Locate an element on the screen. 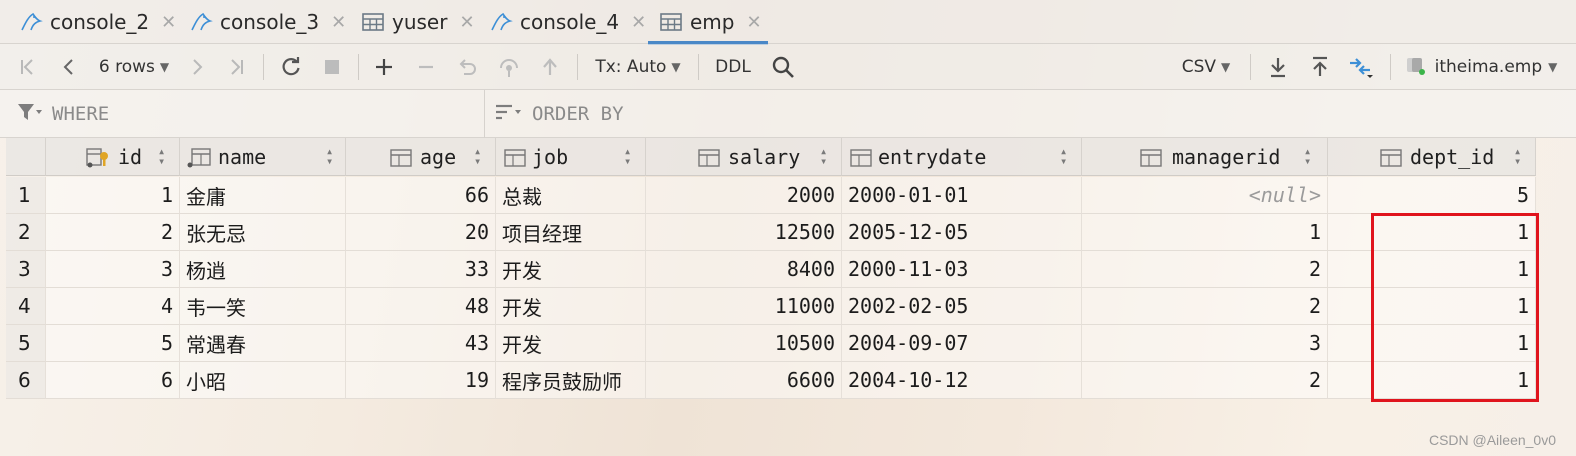 This screenshot has width=1576, height=456. table-cell-job: 程序员鼓励师 is located at coordinates (571, 380).